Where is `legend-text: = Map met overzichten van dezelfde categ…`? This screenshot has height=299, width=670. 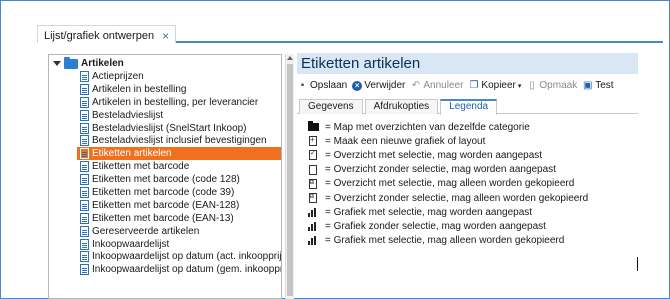
legend-text: = Map met overzichten van dezelfde categ… is located at coordinates (427, 127).